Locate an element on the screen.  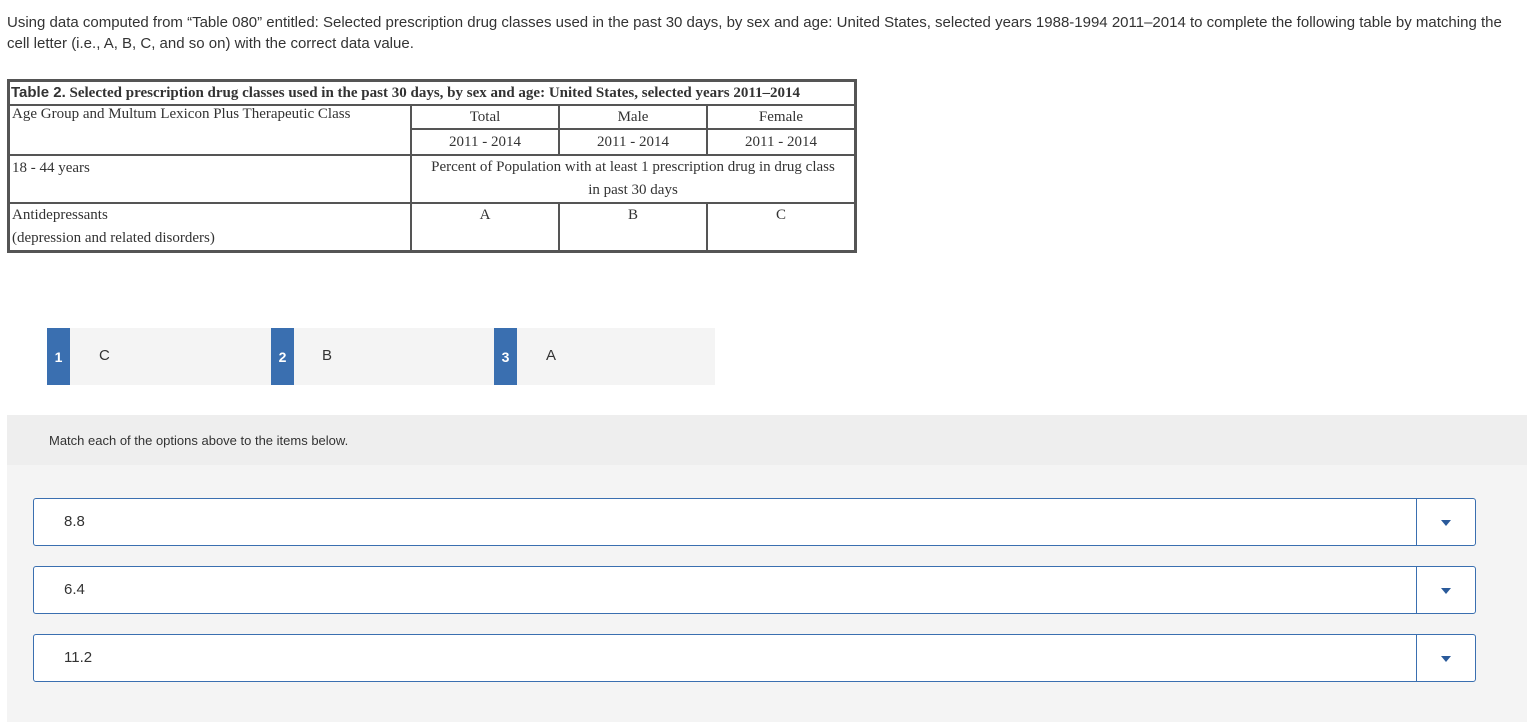
match-item-value: 11.2 is located at coordinates (78, 657).